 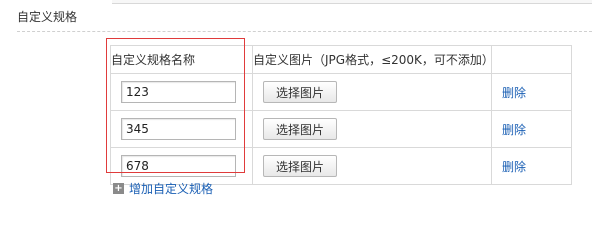 I want to click on header-spec-name: 自定义规格名称, so click(x=181, y=59).